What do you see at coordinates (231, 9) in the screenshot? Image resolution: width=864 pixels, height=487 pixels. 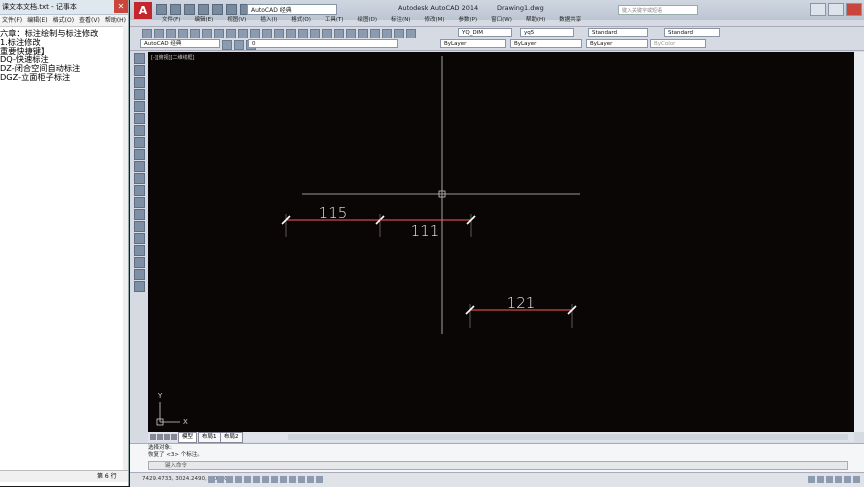 I see `undo-icon` at bounding box center [231, 9].